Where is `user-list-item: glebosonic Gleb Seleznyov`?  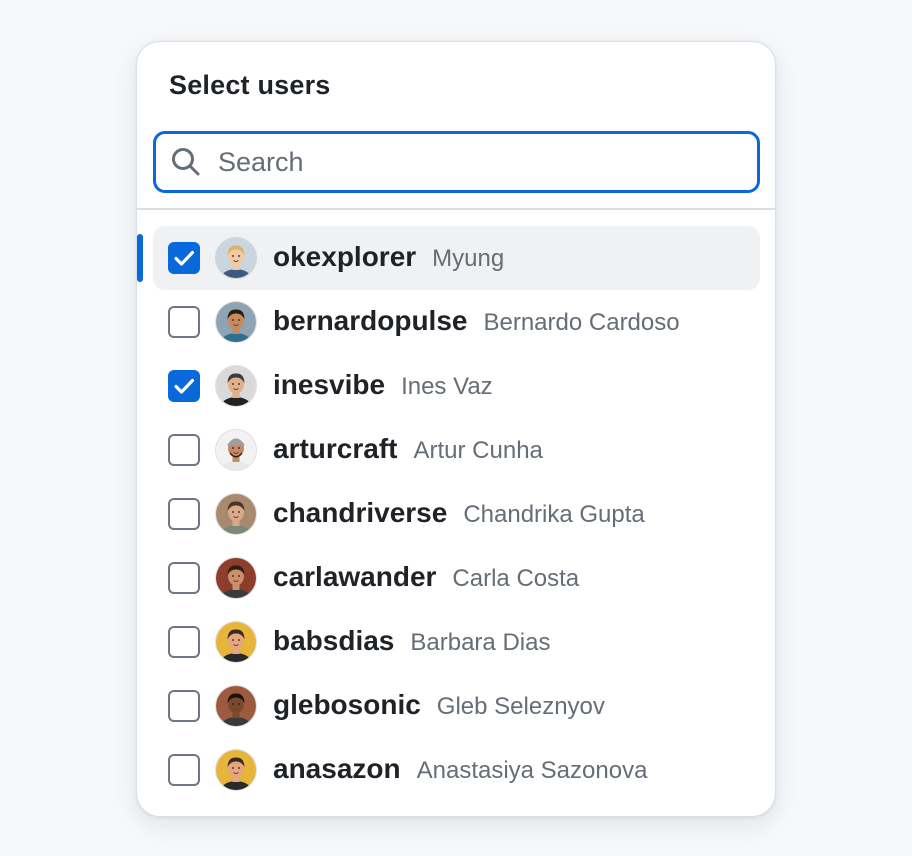
user-list-item: glebosonic Gleb Seleznyov is located at coordinates (456, 706).